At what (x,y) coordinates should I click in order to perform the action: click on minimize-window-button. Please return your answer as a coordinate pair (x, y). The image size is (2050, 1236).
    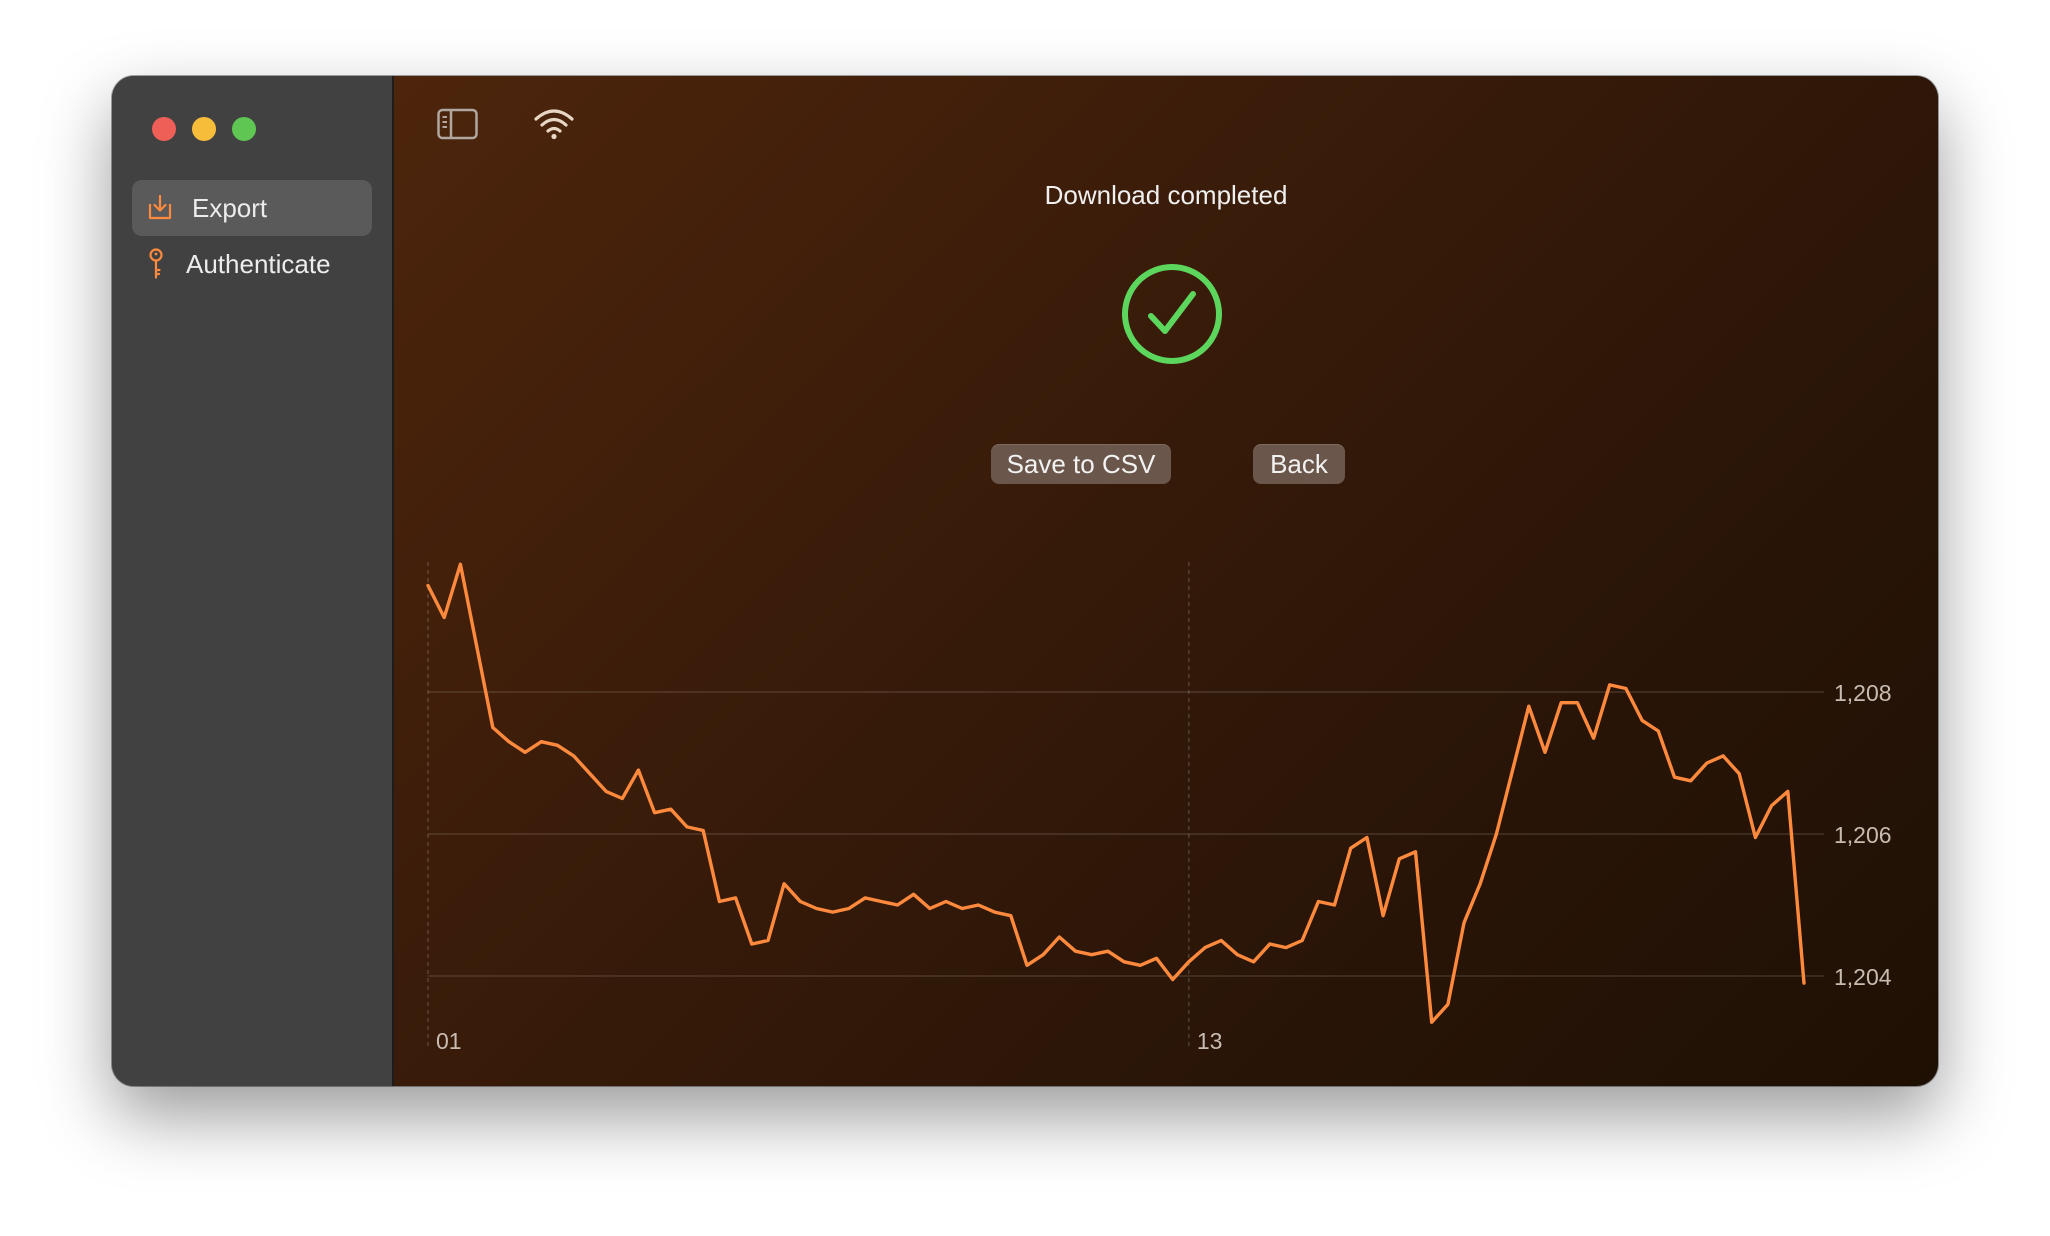
    Looking at the image, I should click on (204, 129).